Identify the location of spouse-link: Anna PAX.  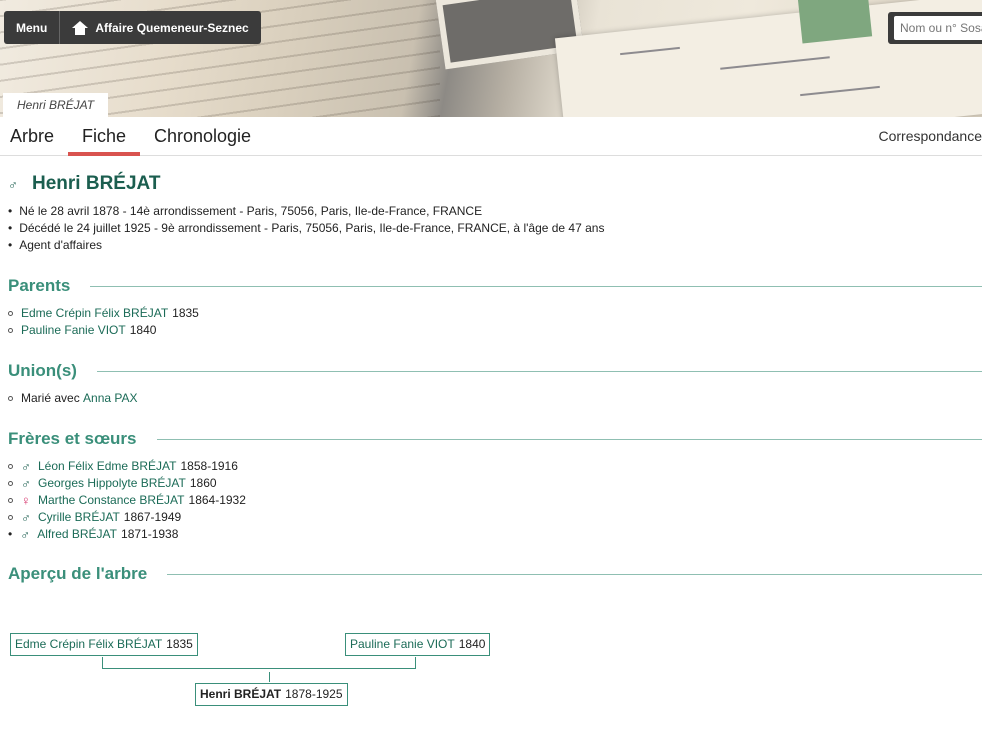
(110, 398).